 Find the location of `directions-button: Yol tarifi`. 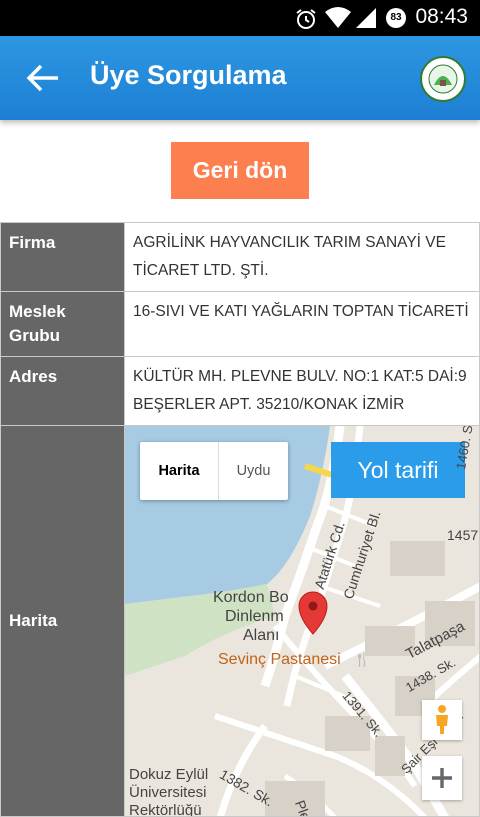

directions-button: Yol tarifi is located at coordinates (398, 470).